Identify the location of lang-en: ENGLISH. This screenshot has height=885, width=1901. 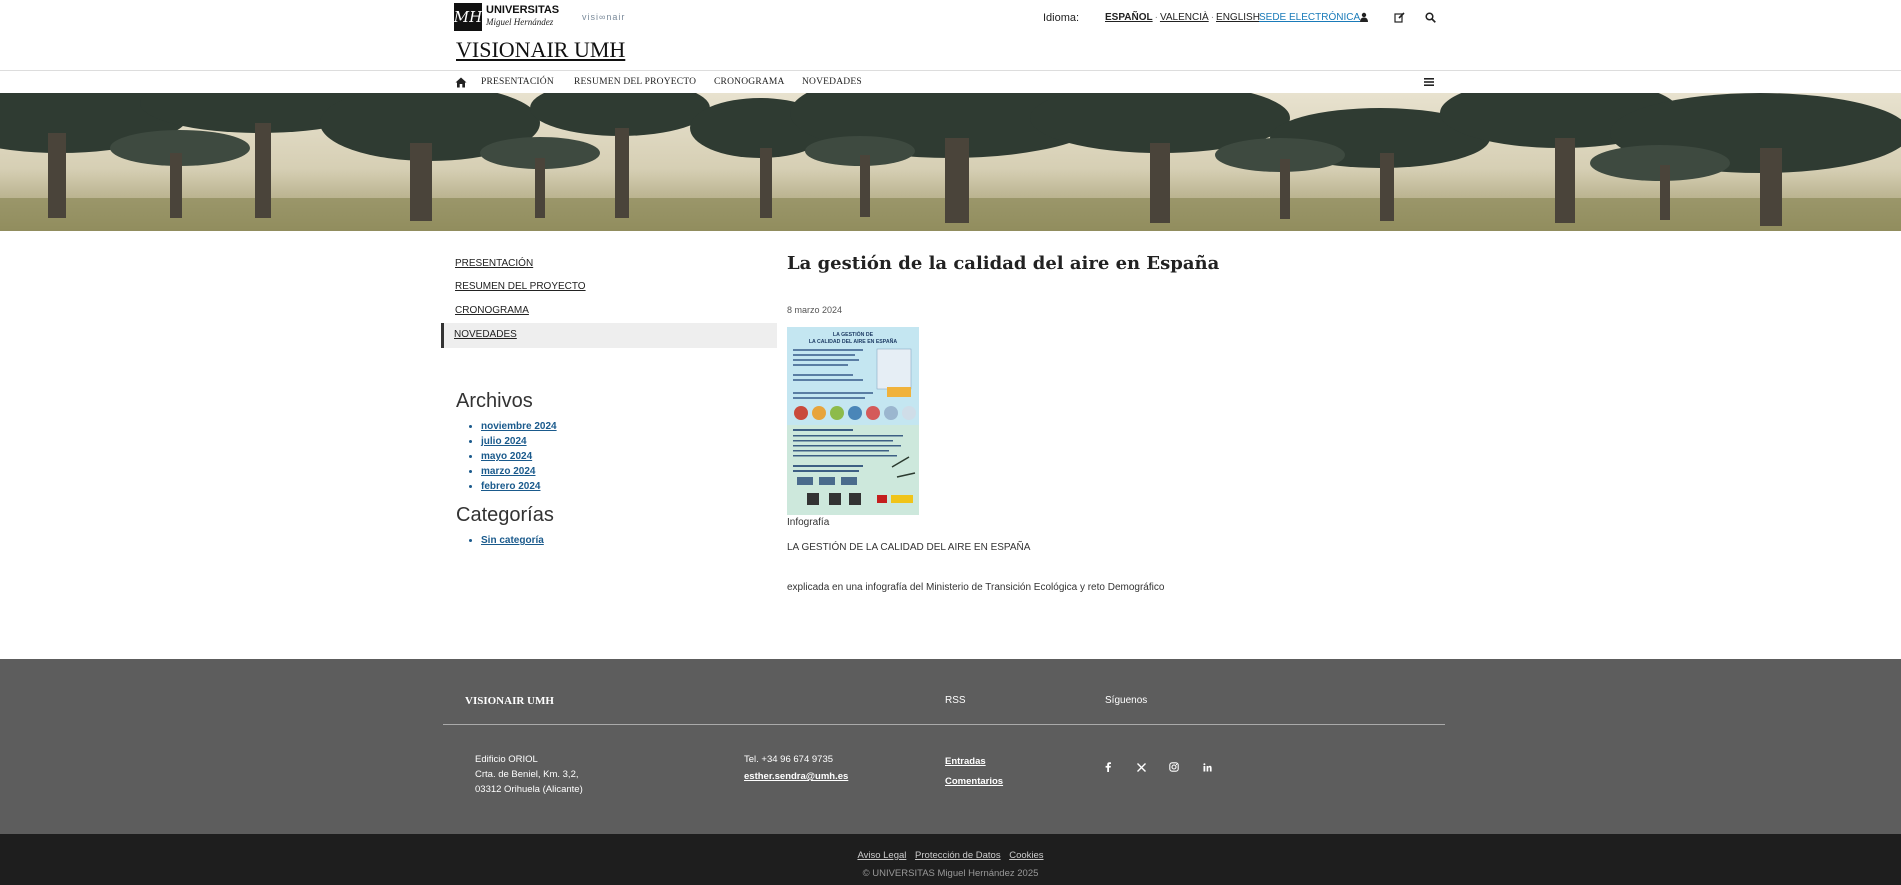
(1238, 17).